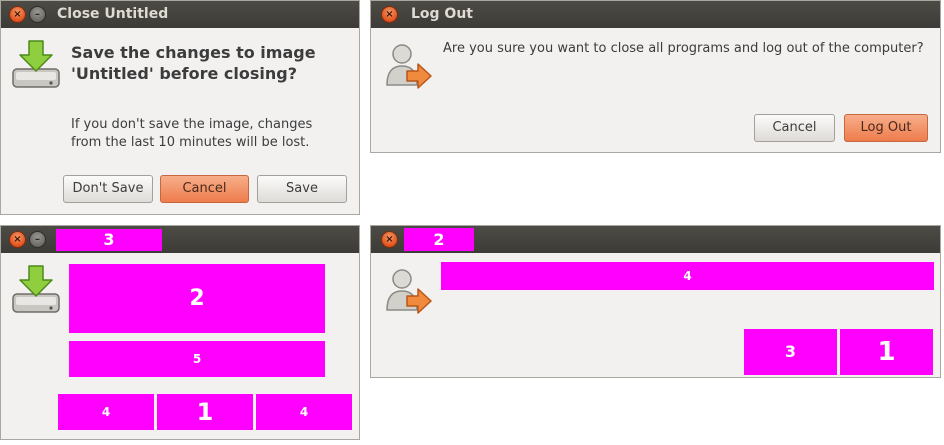 The height and width of the screenshot is (445, 944). I want to click on title-mask-label: 2, so click(439, 239).